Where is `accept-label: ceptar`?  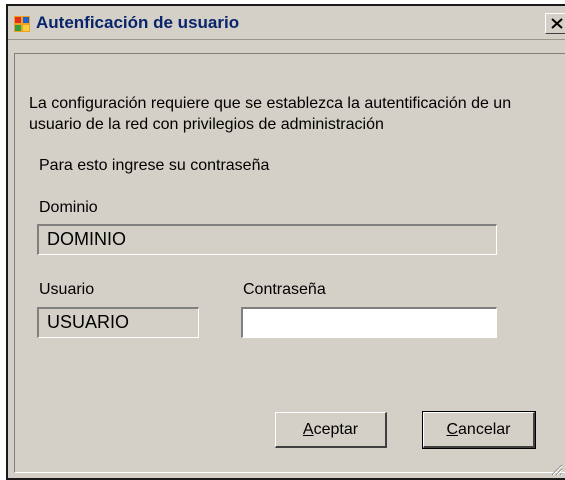 accept-label: ceptar is located at coordinates (336, 429).